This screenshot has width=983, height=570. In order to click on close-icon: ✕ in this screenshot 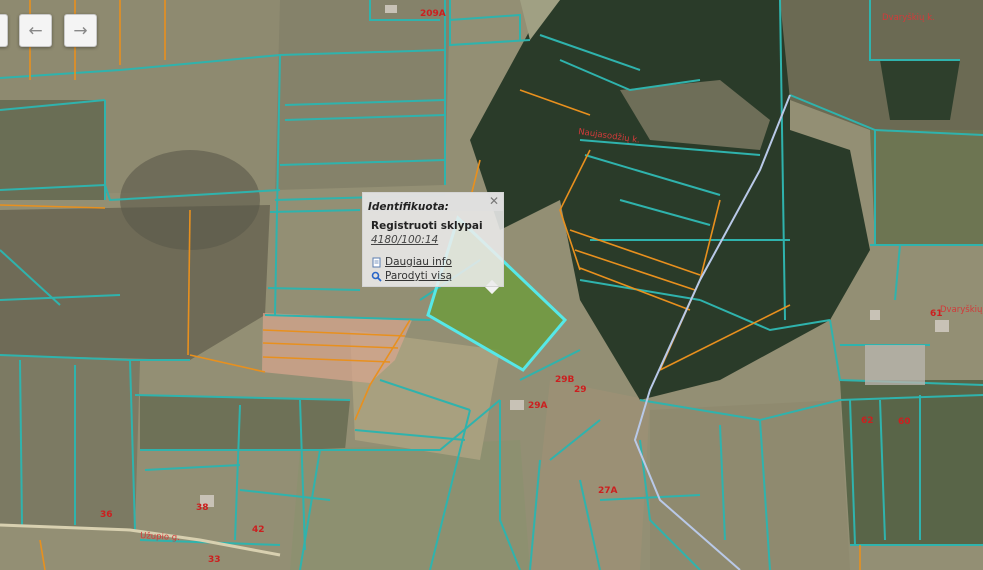, I will do `click(494, 201)`.